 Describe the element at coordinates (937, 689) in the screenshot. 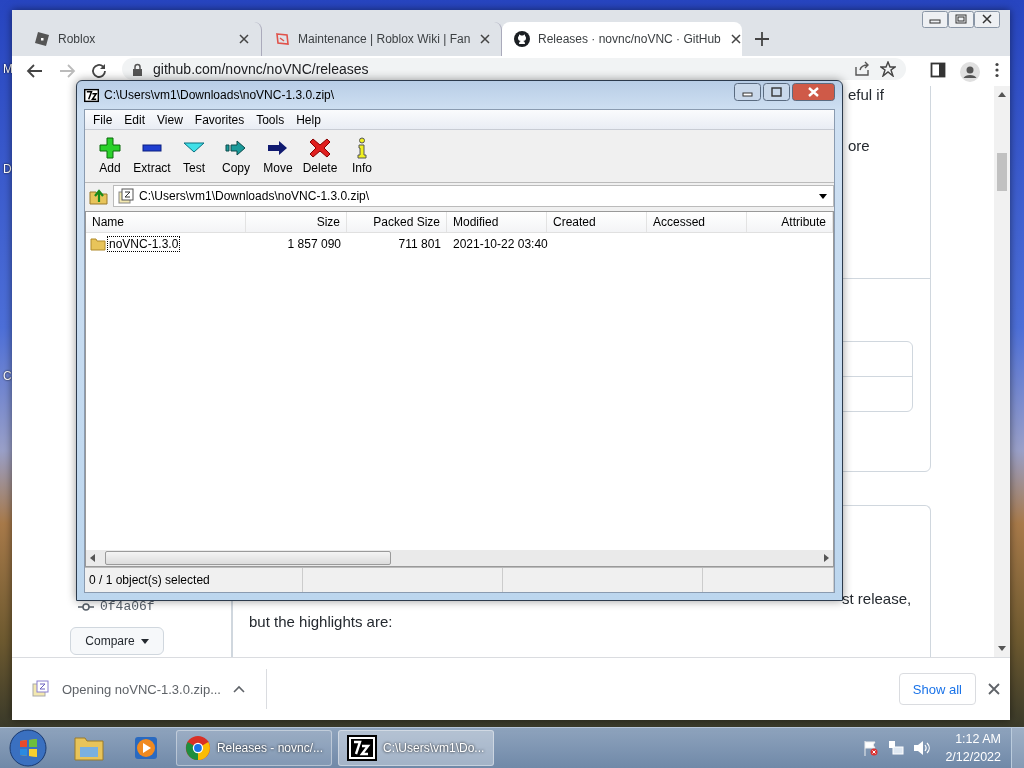

I see `show-all-button: Show all` at that location.